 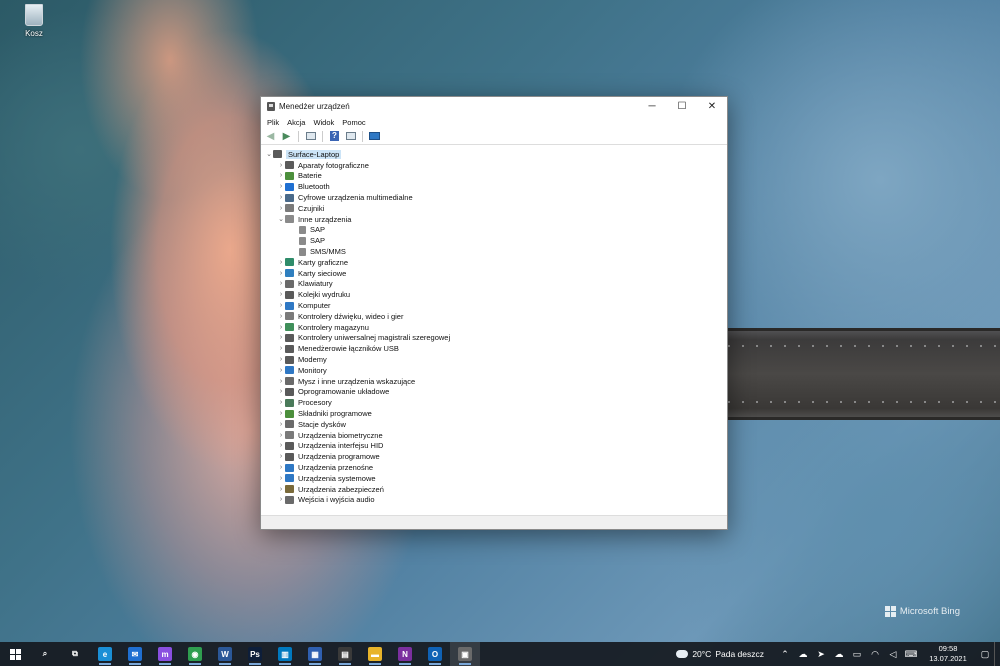 I want to click on device-manager-taskbar-button: ▣, so click(x=465, y=654).